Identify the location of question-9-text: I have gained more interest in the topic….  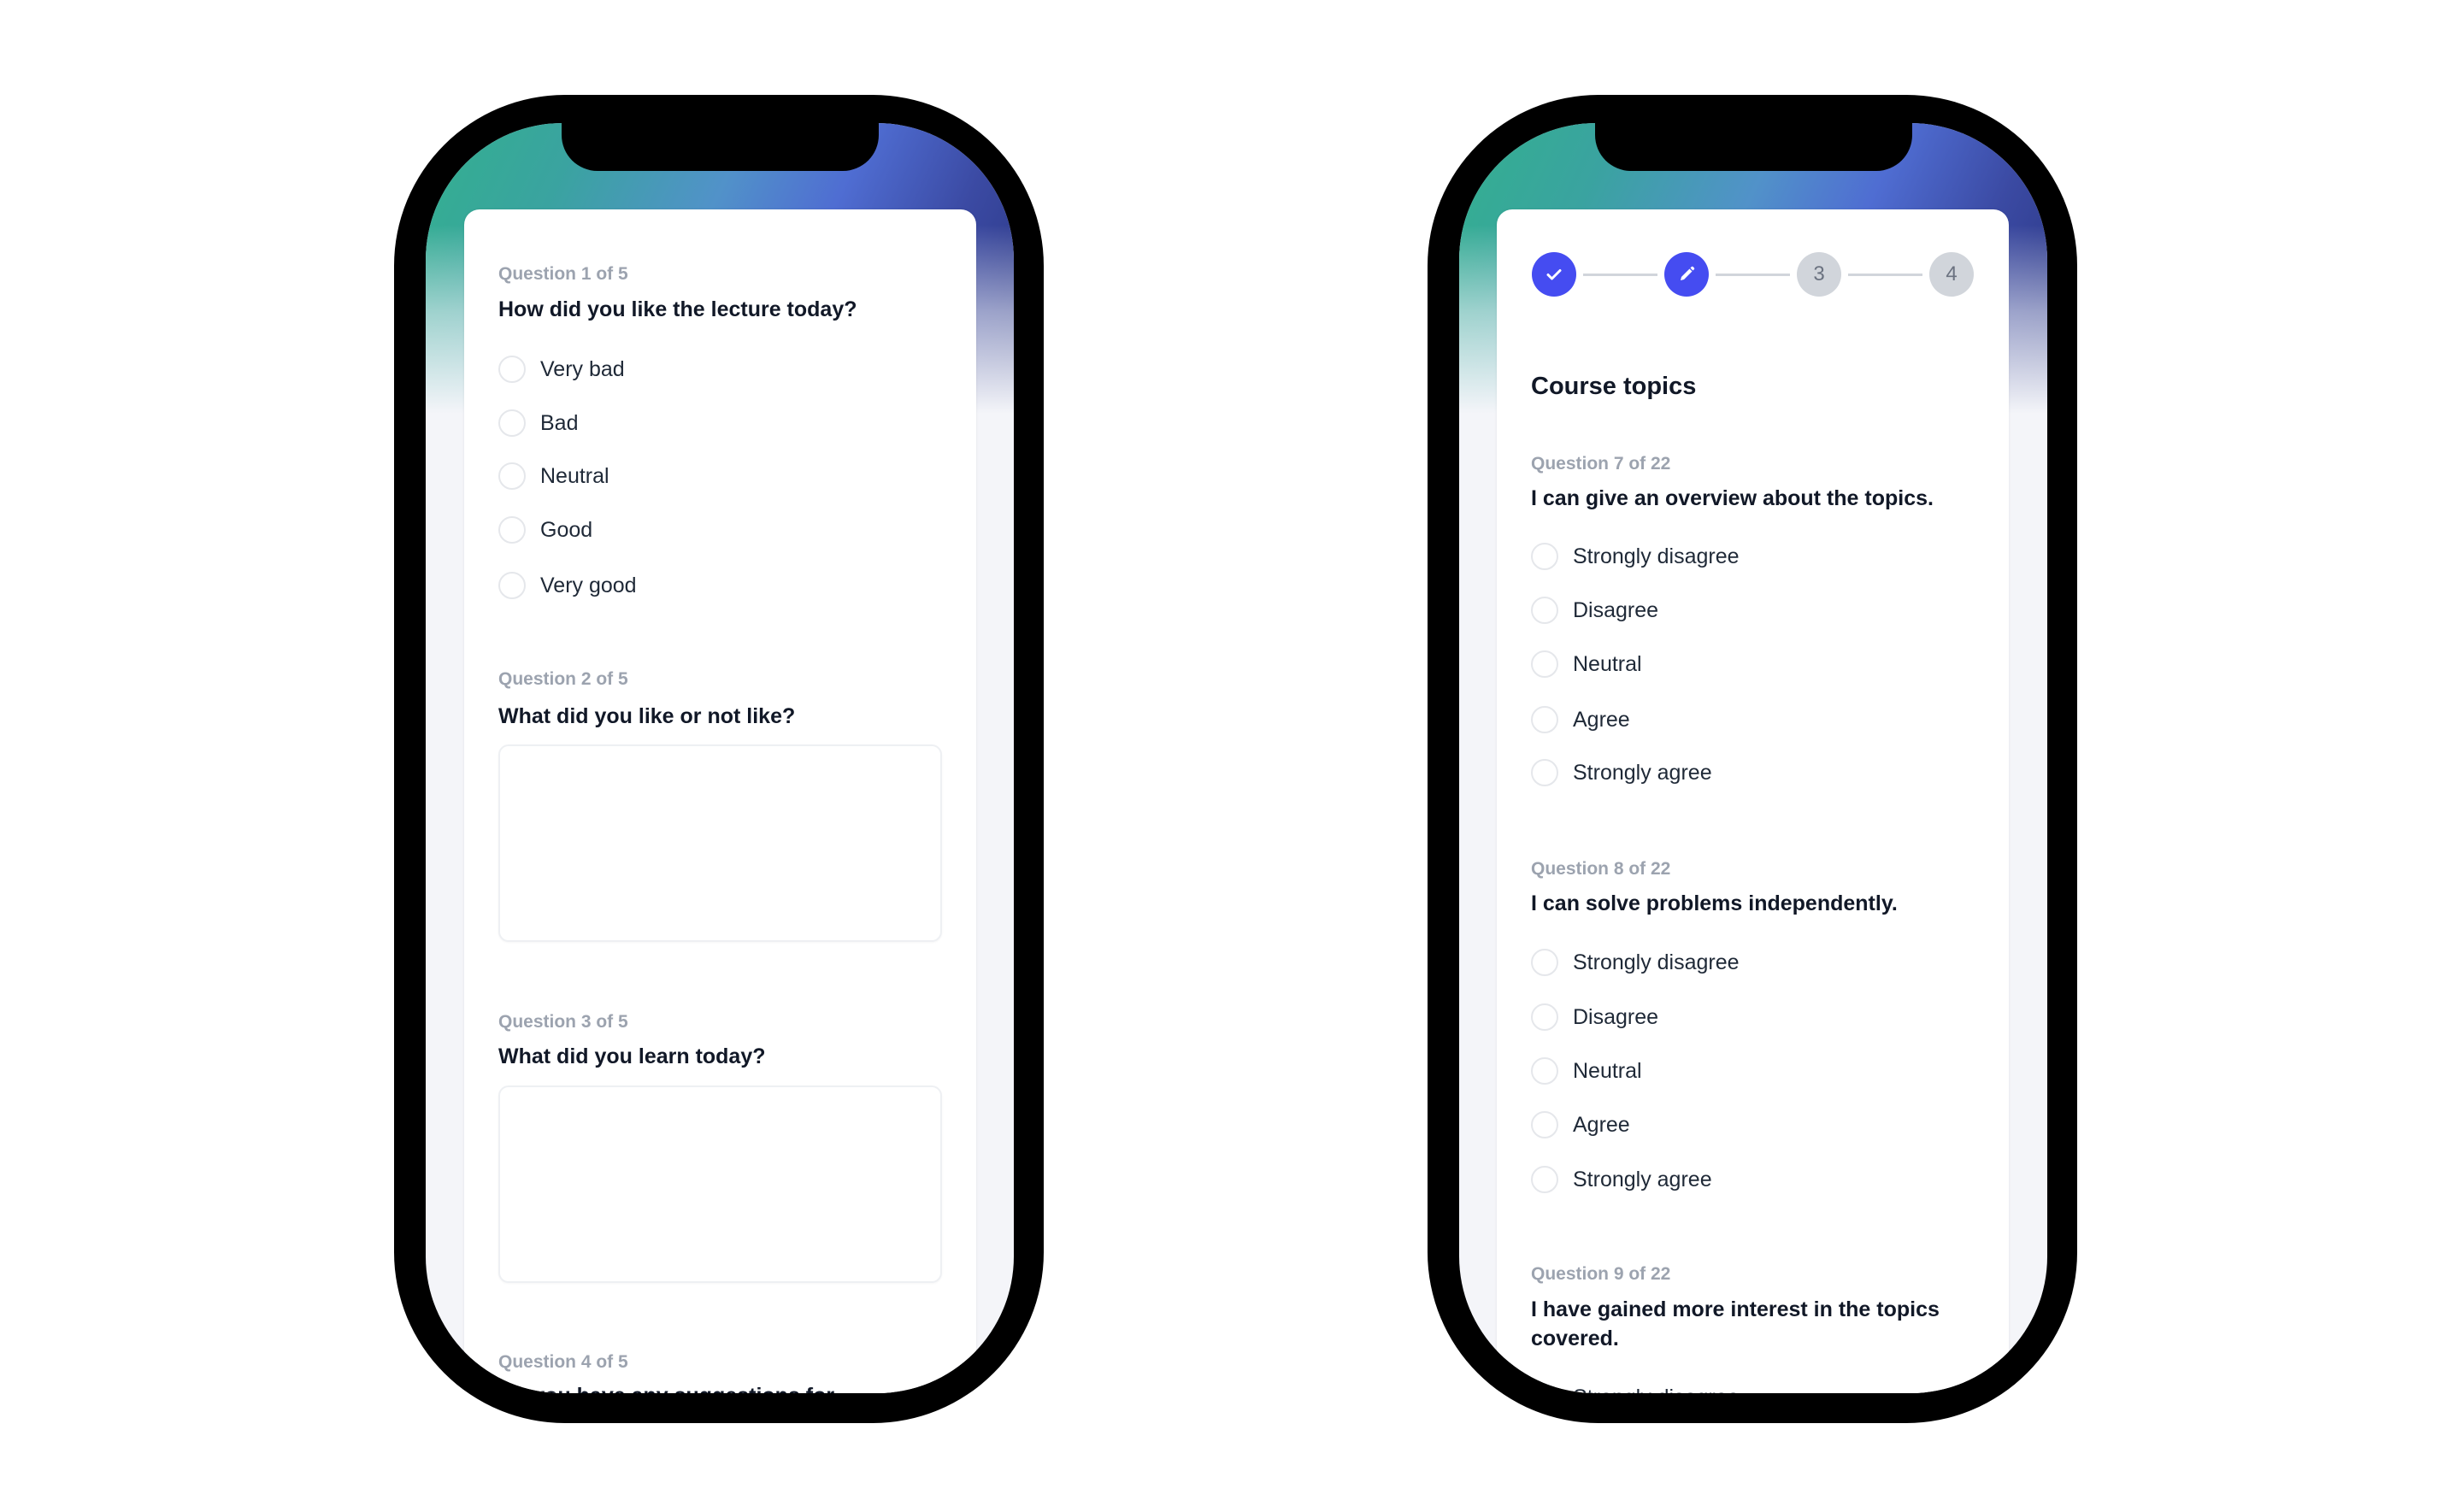
(1735, 1323).